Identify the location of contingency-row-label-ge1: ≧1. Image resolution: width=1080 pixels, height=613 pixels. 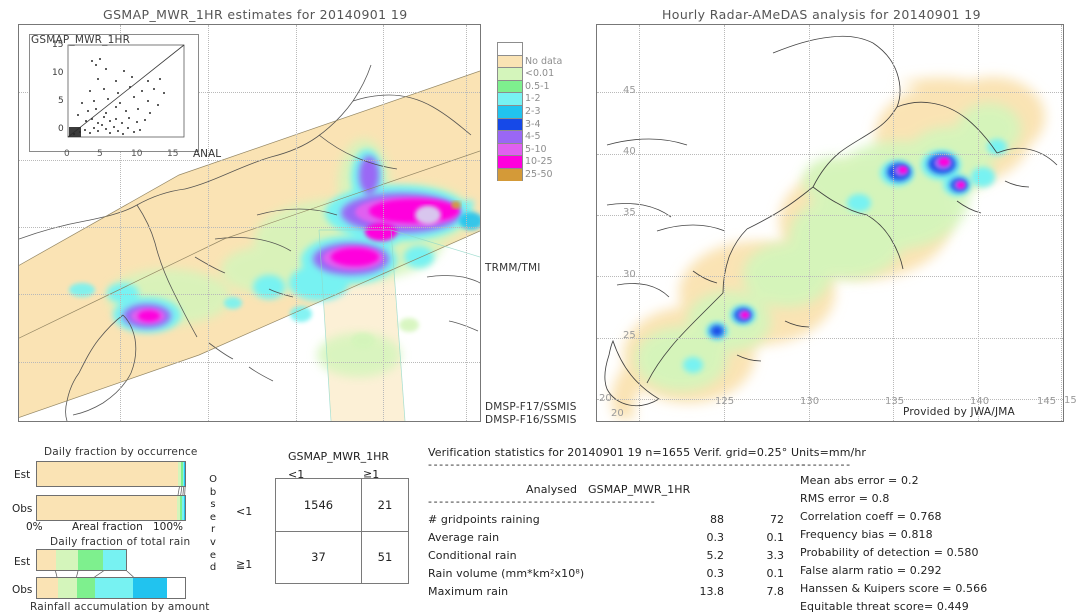
(244, 564).